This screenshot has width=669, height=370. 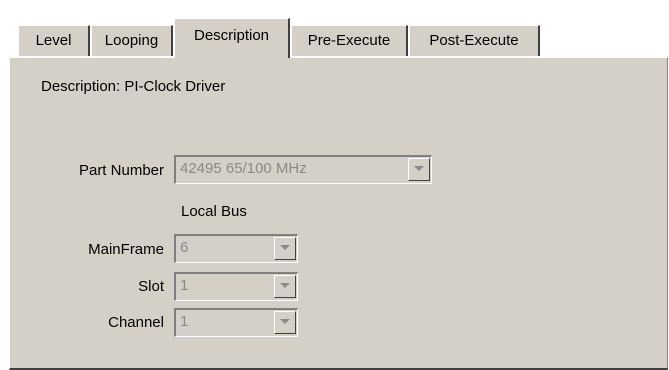 What do you see at coordinates (126, 249) in the screenshot?
I see `mainframe-label: MainFrame` at bounding box center [126, 249].